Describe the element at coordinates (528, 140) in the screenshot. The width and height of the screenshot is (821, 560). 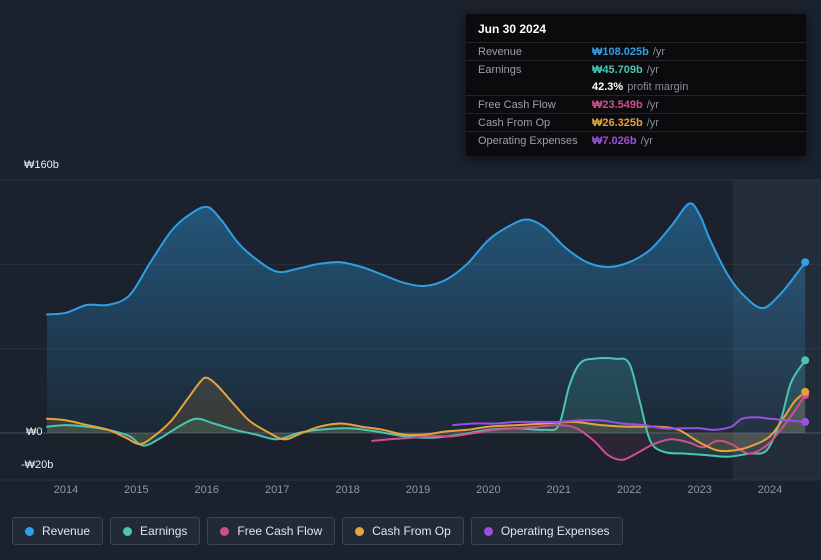
I see `tooltip-row-label: Operating Expenses` at that location.